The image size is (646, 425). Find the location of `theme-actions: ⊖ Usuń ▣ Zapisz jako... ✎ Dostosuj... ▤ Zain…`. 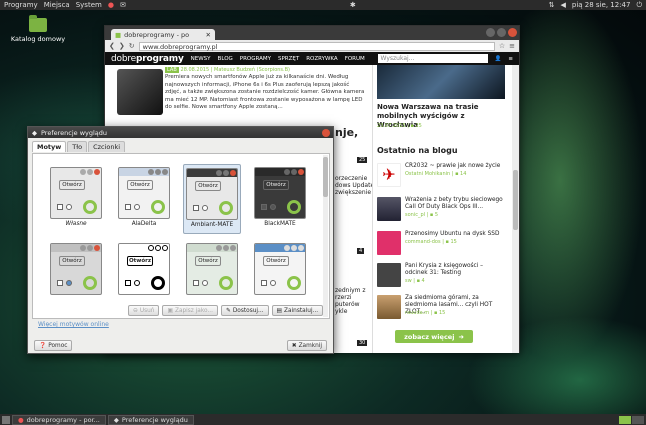

theme-actions: ⊖ Usuń ▣ Zapisz jako... ✎ Dostosuj... ▤ Zain… is located at coordinates (226, 310).